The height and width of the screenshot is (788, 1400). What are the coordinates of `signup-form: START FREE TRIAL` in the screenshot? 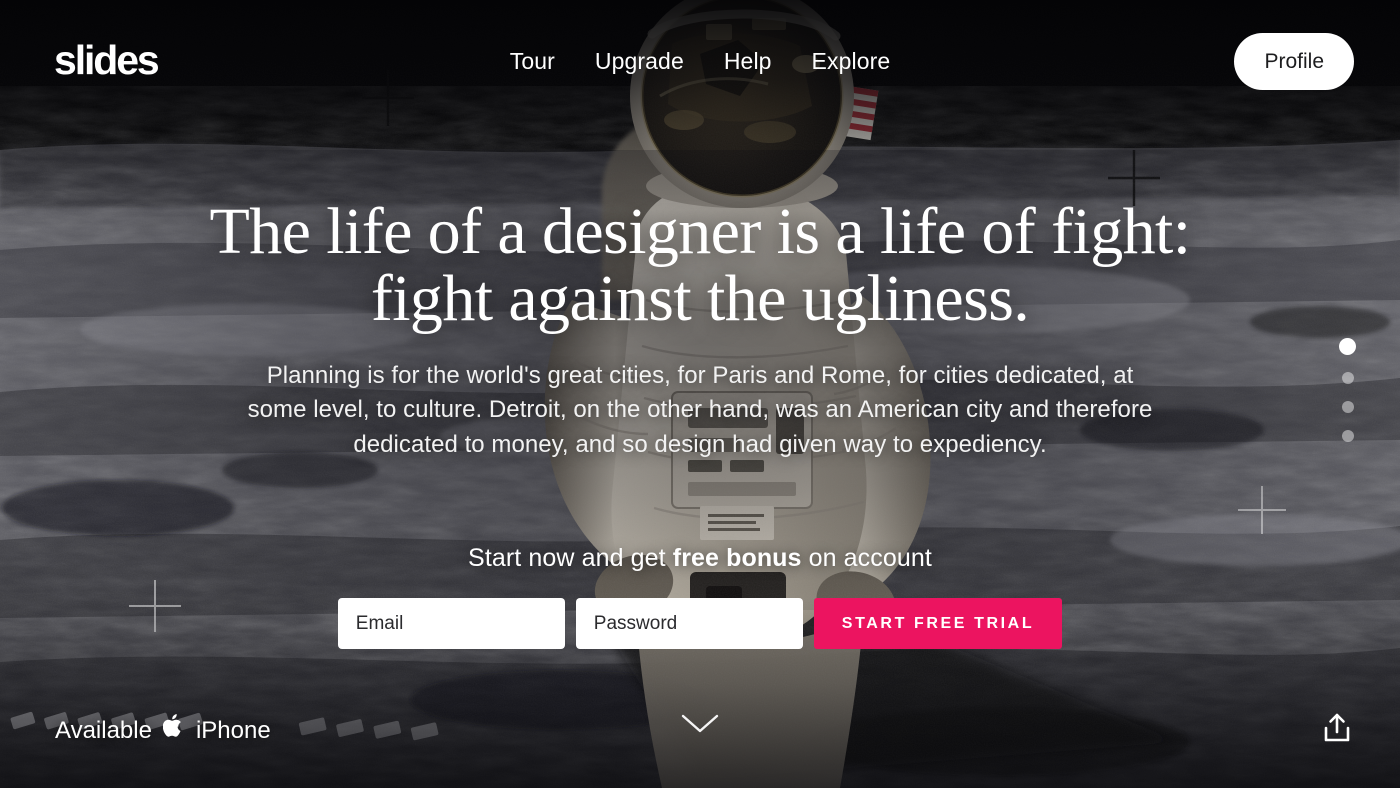 It's located at (700, 624).